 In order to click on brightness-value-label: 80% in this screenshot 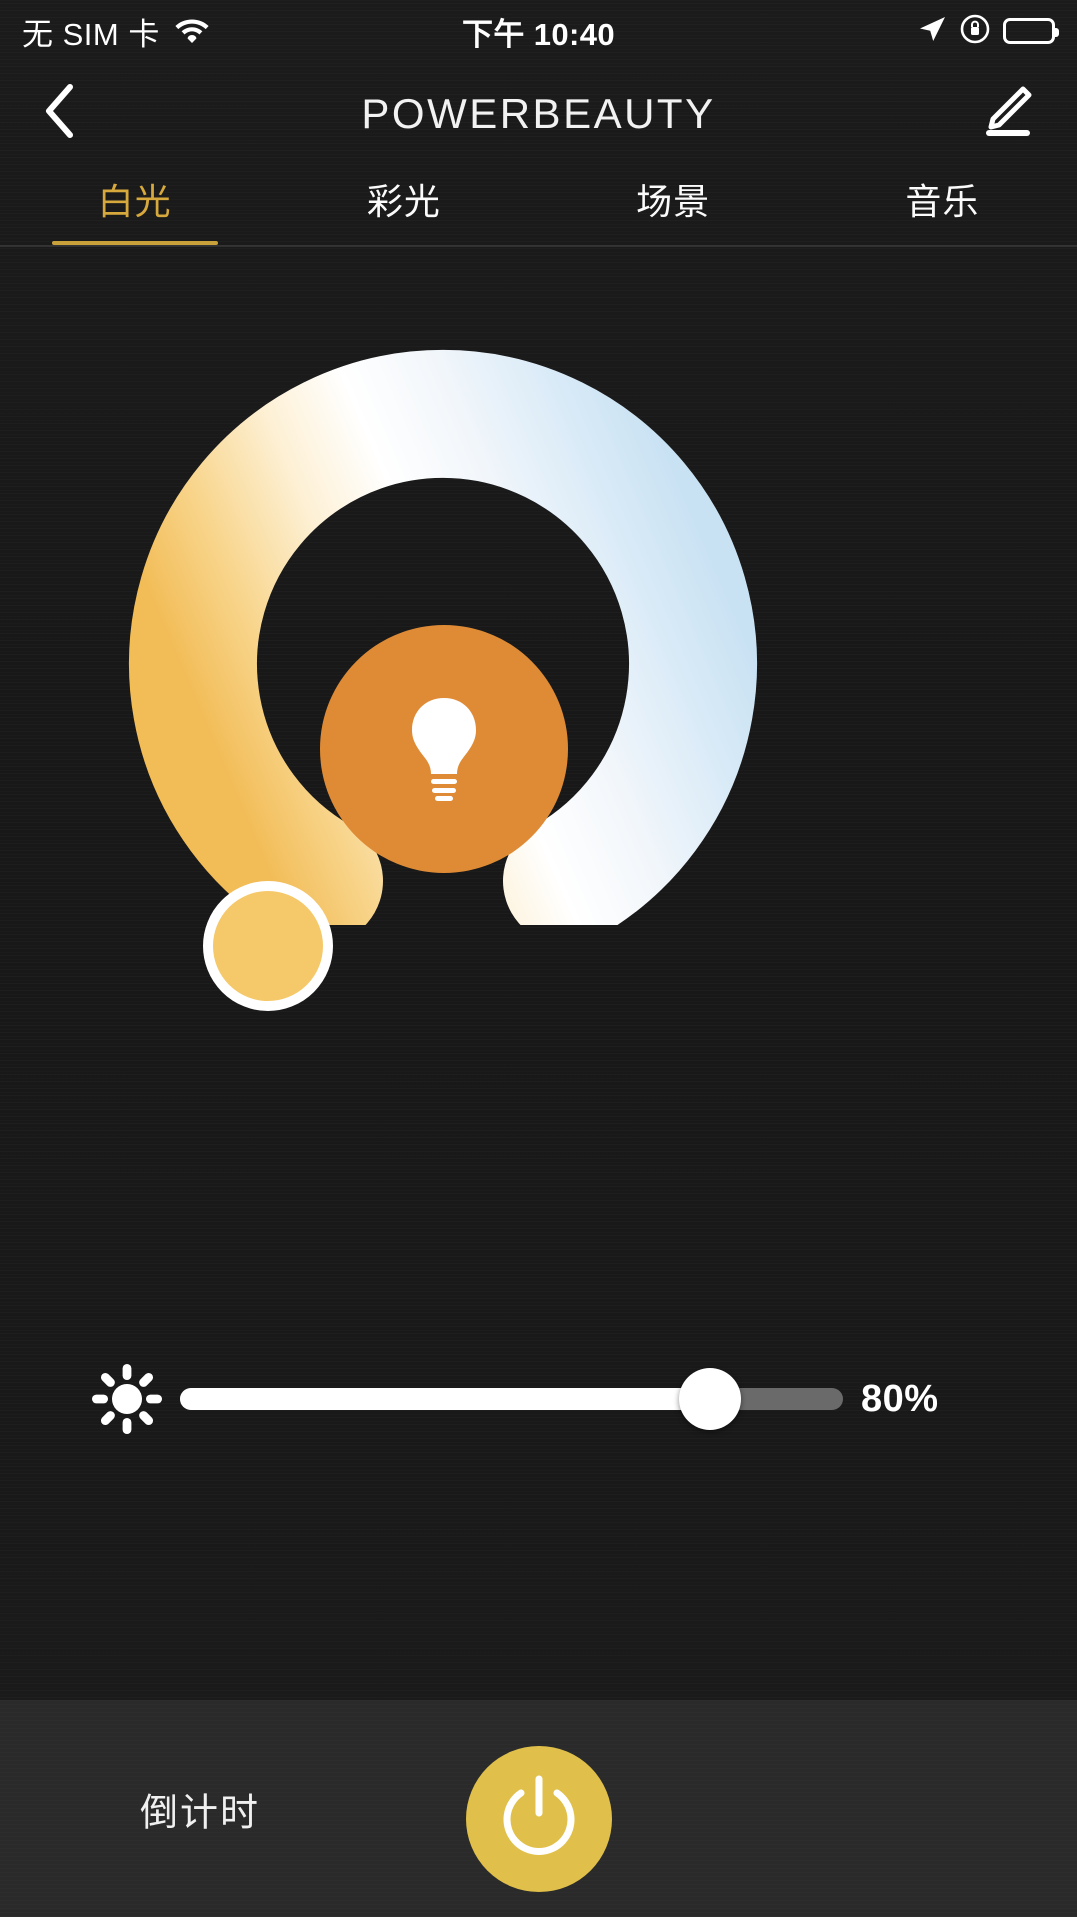, I will do `click(900, 1398)`.